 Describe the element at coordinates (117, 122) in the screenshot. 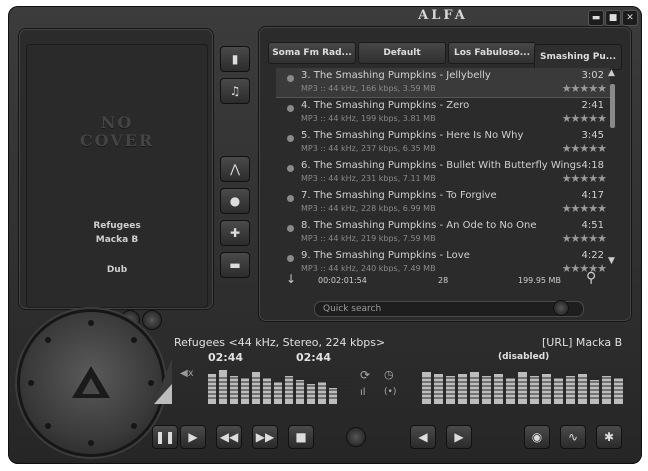

I see `no-cover-text-1: NO` at that location.